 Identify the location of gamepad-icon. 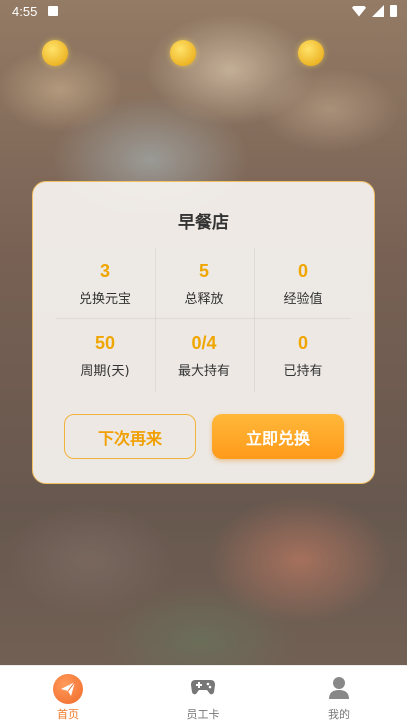
(203, 687).